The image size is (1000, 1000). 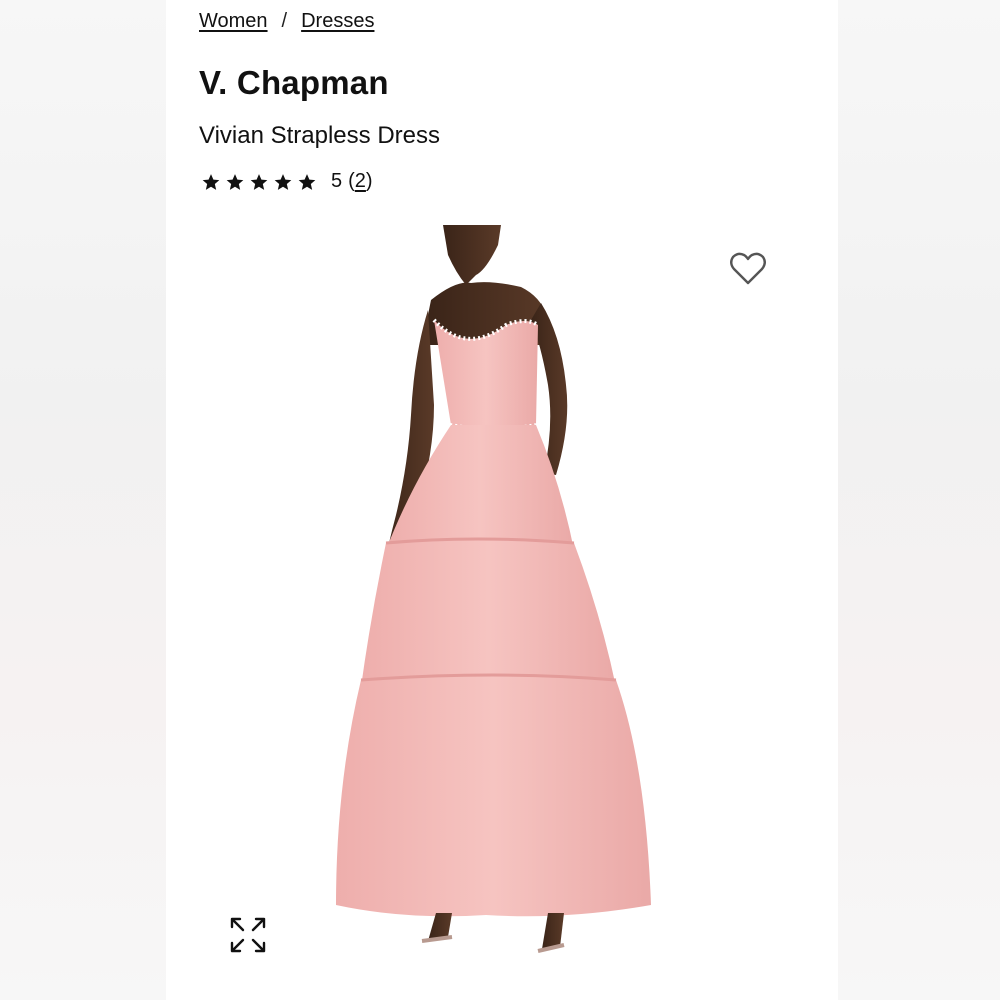 I want to click on star-rating, so click(x=259, y=182).